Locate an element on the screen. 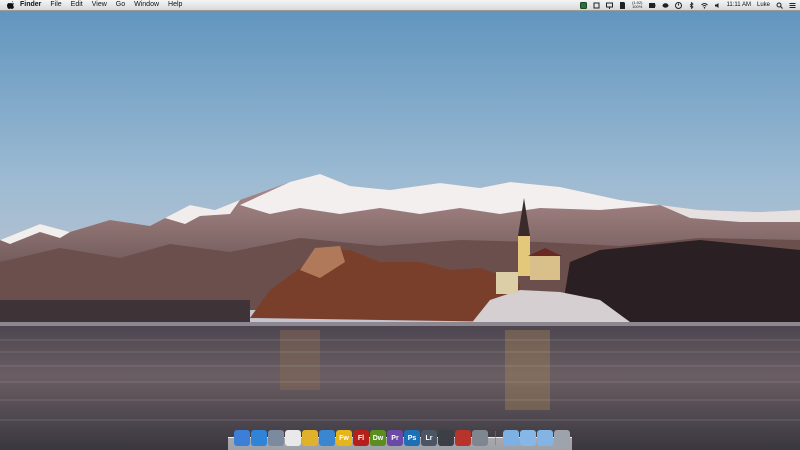 This screenshot has width=800, height=450. reader-icon is located at coordinates (463, 438).